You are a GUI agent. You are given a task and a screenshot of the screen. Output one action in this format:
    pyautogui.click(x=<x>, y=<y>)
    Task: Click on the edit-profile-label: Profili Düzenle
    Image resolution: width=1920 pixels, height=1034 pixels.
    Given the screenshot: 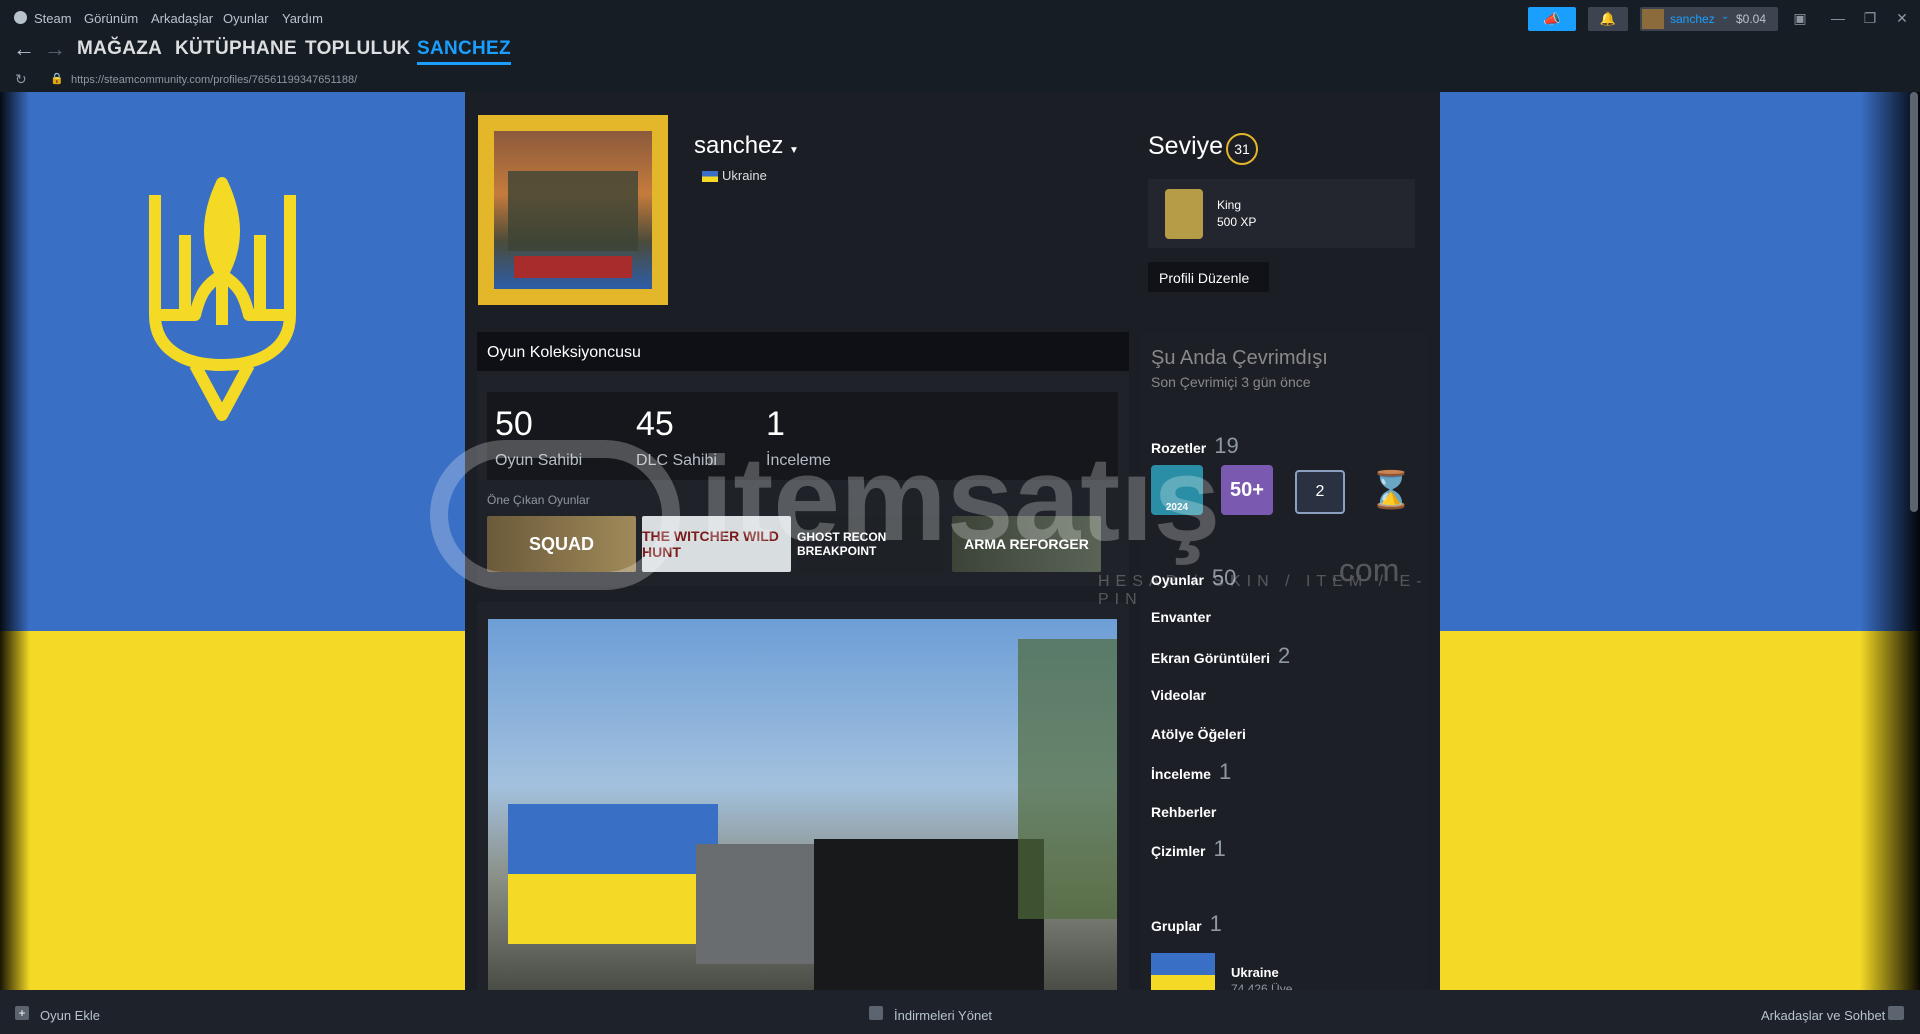 What is the action you would take?
    pyautogui.click(x=1204, y=278)
    